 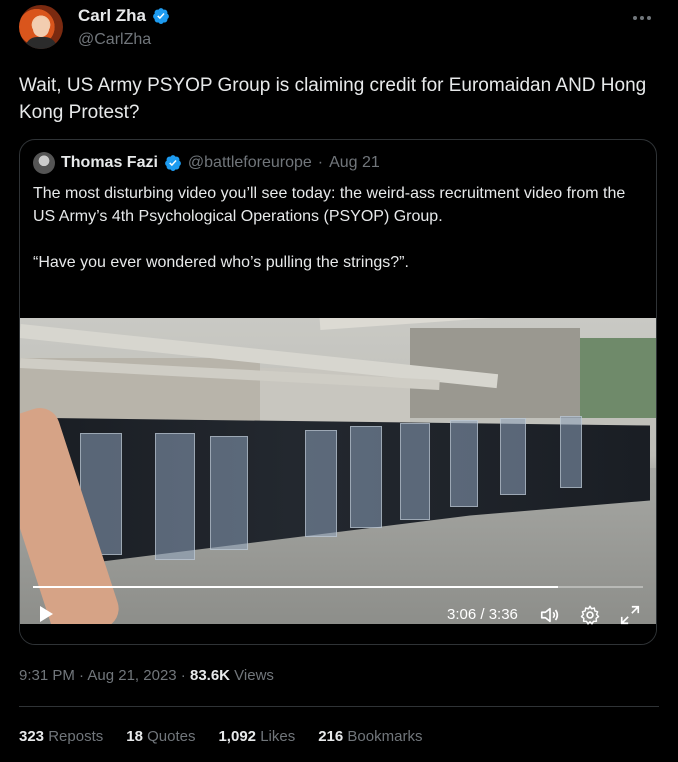 I want to click on stat-label: Bookmarks, so click(x=385, y=736).